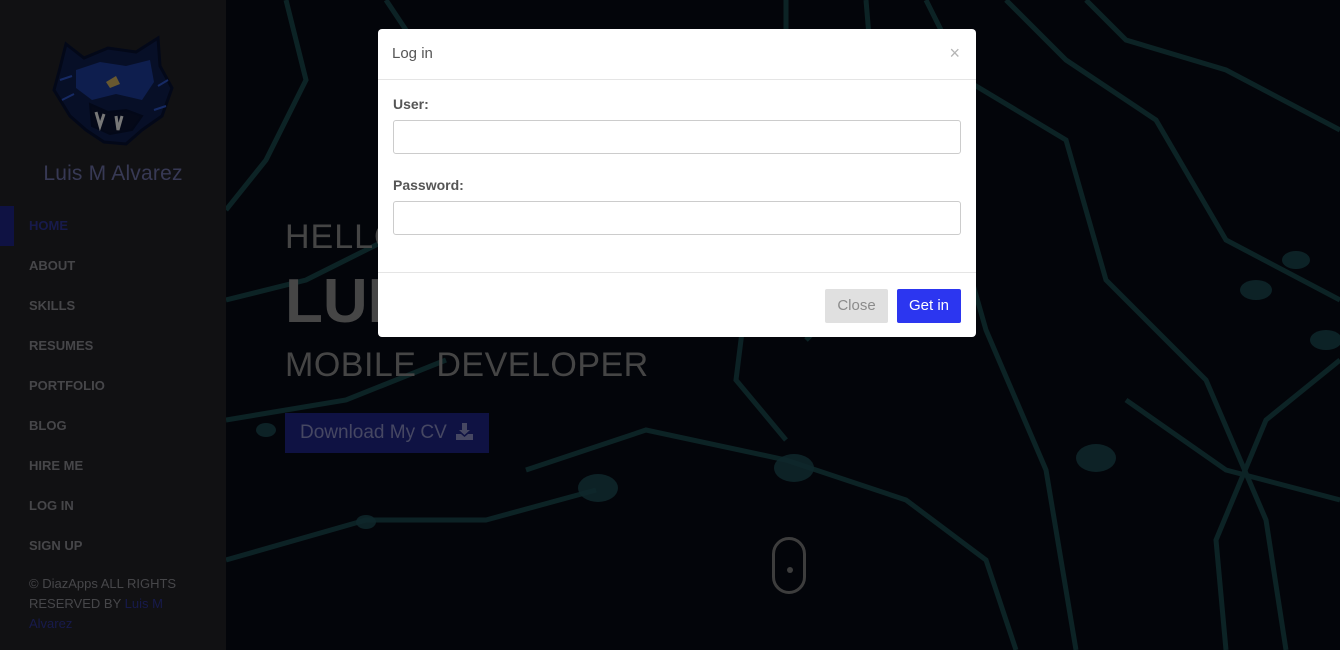  What do you see at coordinates (677, 54) in the screenshot?
I see `modal-header: Log in ×` at bounding box center [677, 54].